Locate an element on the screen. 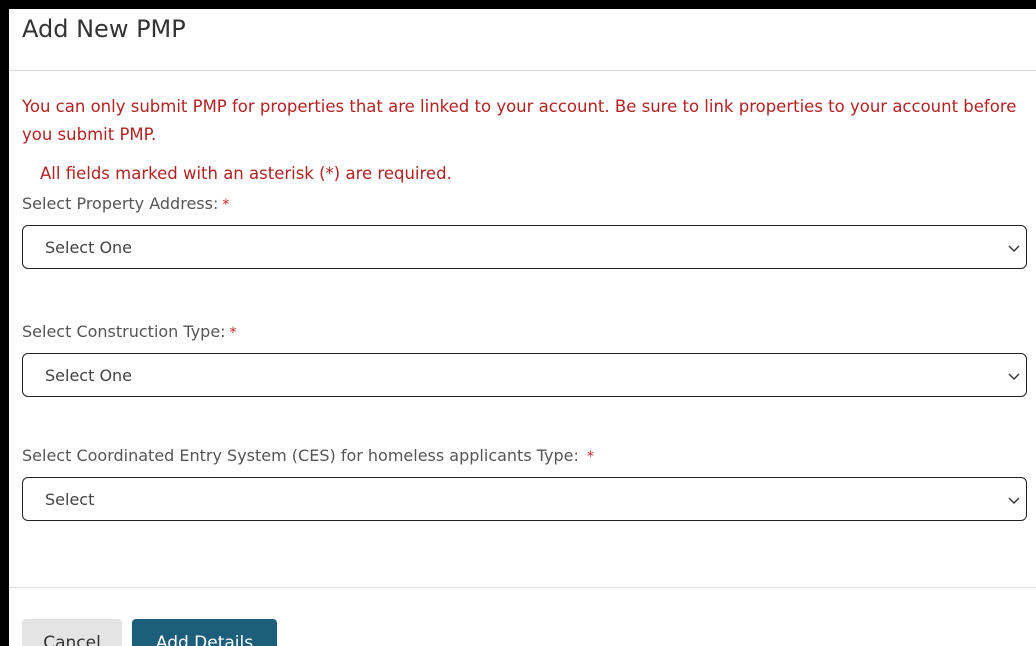 This screenshot has width=1036, height=646. header-divider is located at coordinates (522, 70).